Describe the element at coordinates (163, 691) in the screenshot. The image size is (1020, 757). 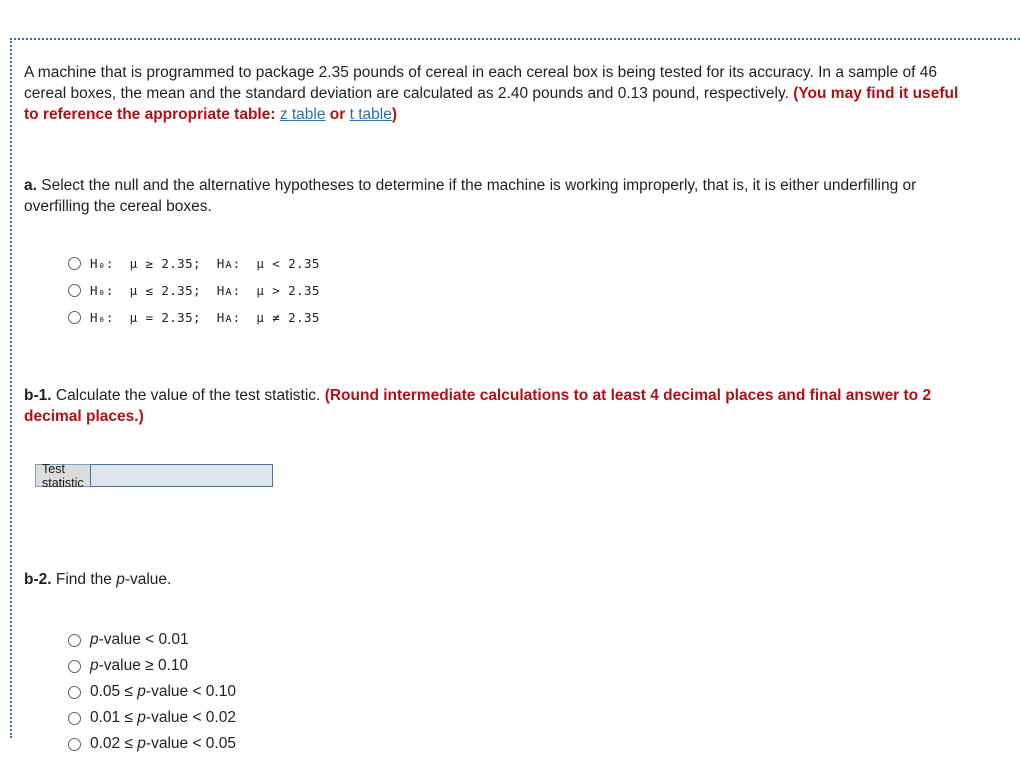
I see `part-b2-option-3-label: 0.05 ≤ p-value < 0.10` at that location.